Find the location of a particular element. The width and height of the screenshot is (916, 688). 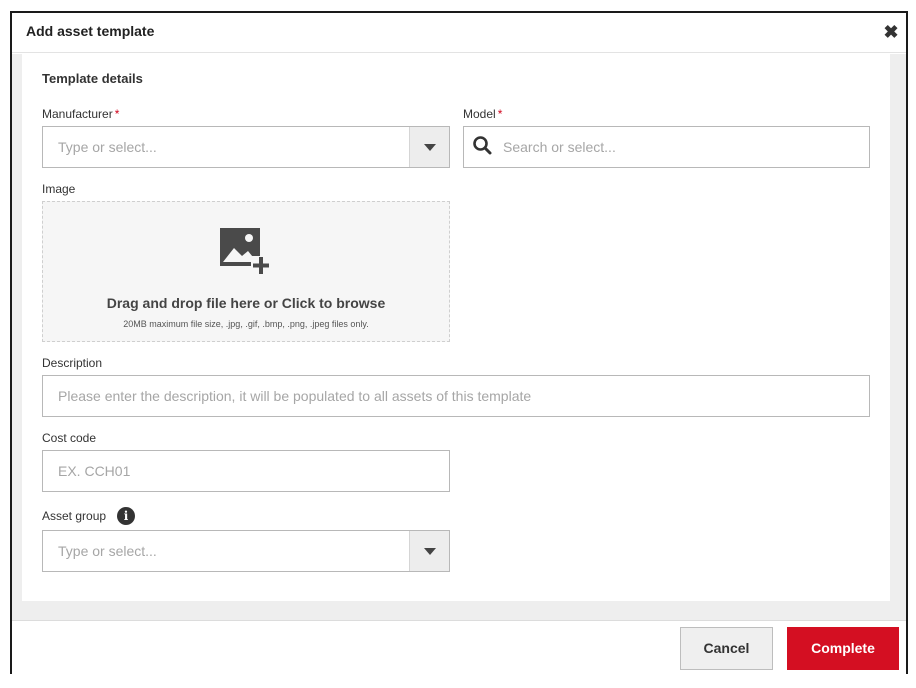

cost-code-placeholder: EX. CCH01 is located at coordinates (94, 471).